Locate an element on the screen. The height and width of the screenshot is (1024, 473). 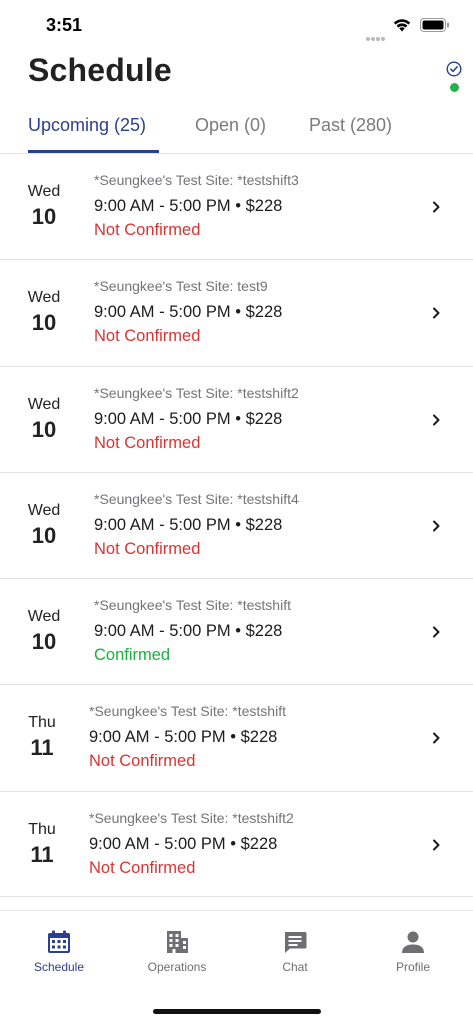
bottom-tab-bar: Schedule Operations Chat Profile is located at coordinates (236, 967).